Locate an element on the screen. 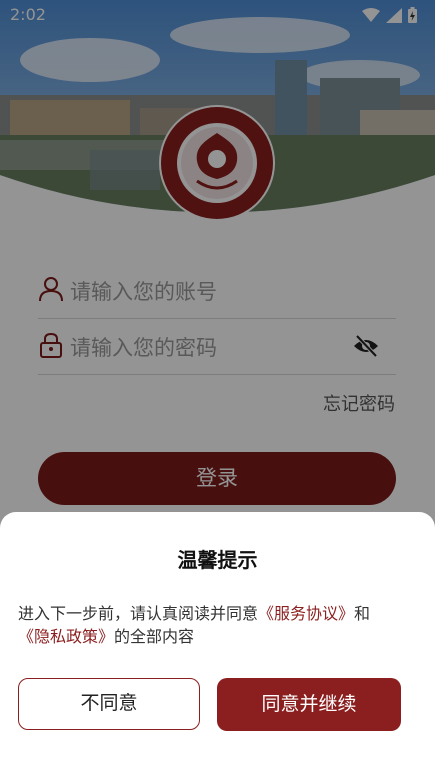 This screenshot has width=435, height=773. decline-button: 不同意 is located at coordinates (109, 704).